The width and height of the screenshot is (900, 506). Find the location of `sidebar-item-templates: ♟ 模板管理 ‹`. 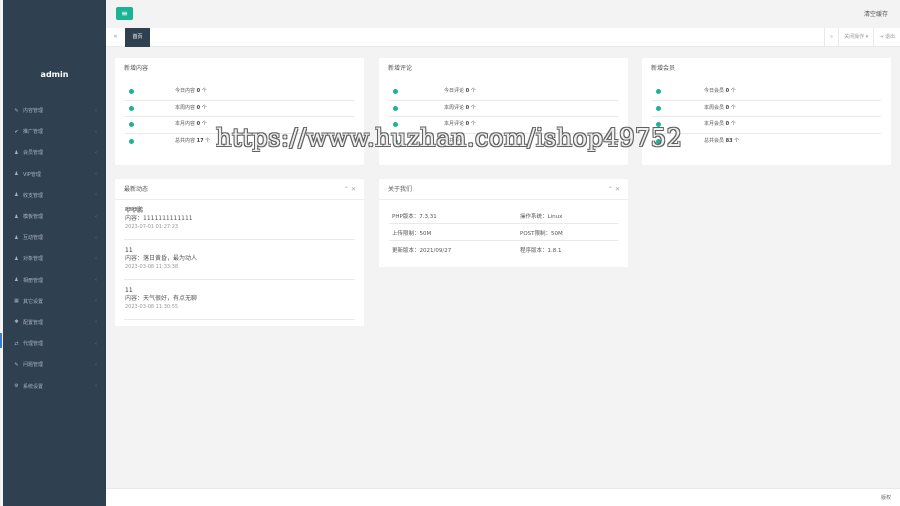

sidebar-item-templates: ♟ 模板管理 ‹ is located at coordinates (54, 216).